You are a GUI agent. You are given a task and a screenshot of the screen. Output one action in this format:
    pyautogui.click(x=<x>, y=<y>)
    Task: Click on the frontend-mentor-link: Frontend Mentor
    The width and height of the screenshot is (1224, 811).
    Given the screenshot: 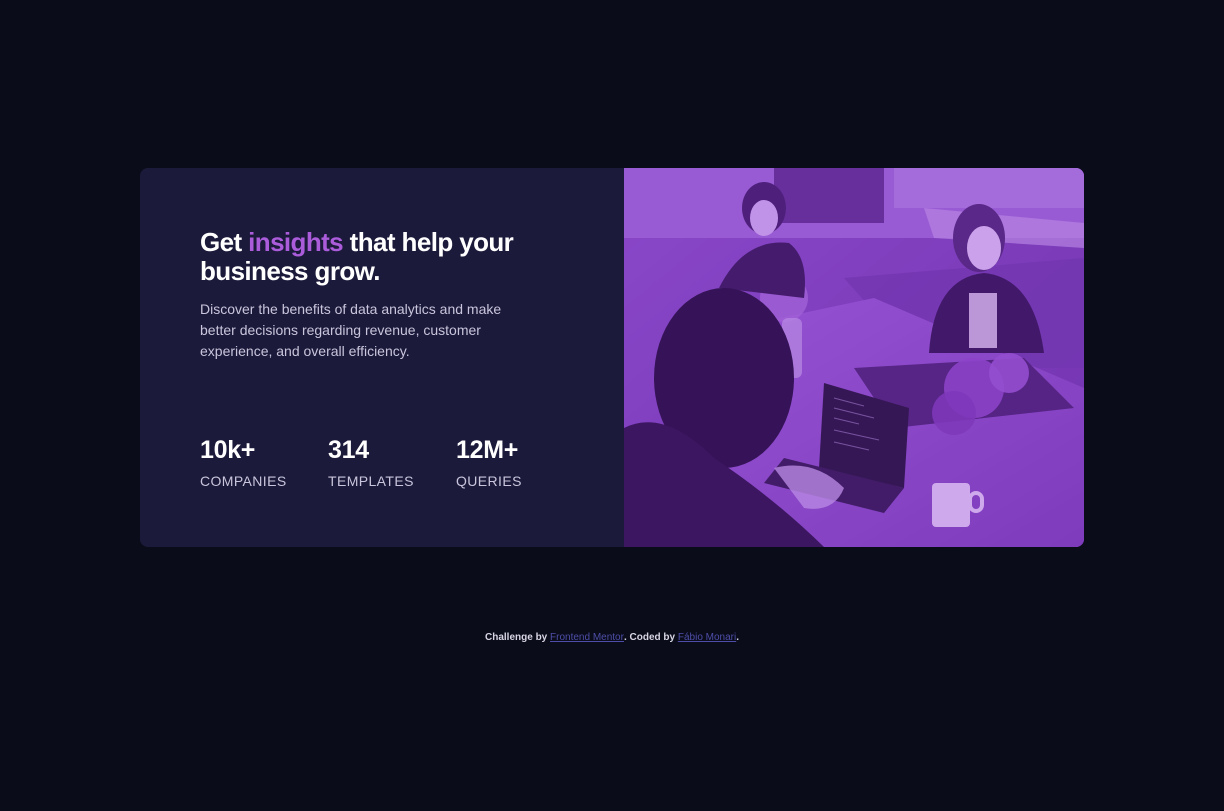 What is the action you would take?
    pyautogui.click(x=587, y=637)
    